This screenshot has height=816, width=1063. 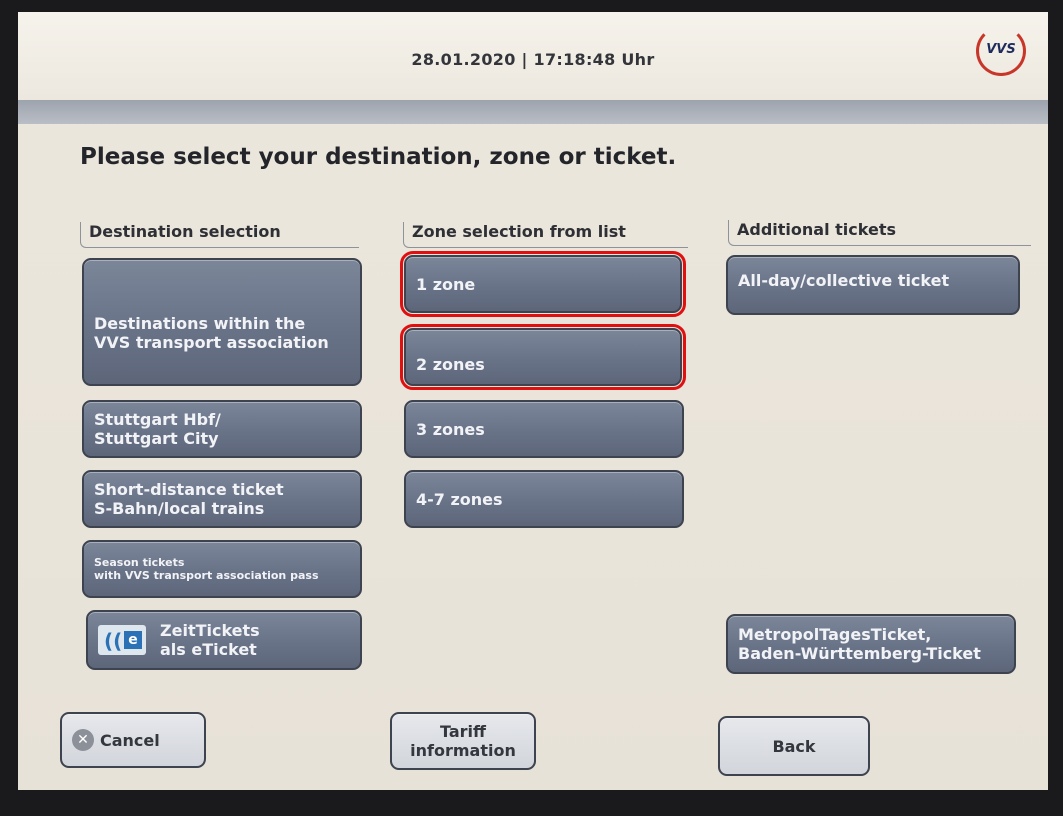 What do you see at coordinates (83, 740) in the screenshot?
I see `close-icon: ✕` at bounding box center [83, 740].